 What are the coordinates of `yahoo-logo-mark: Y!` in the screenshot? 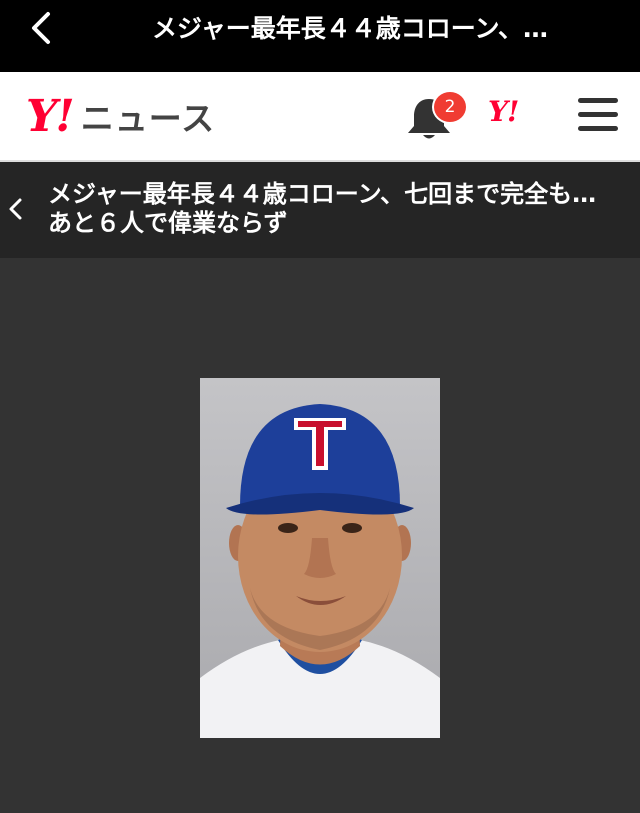 It's located at (50, 116).